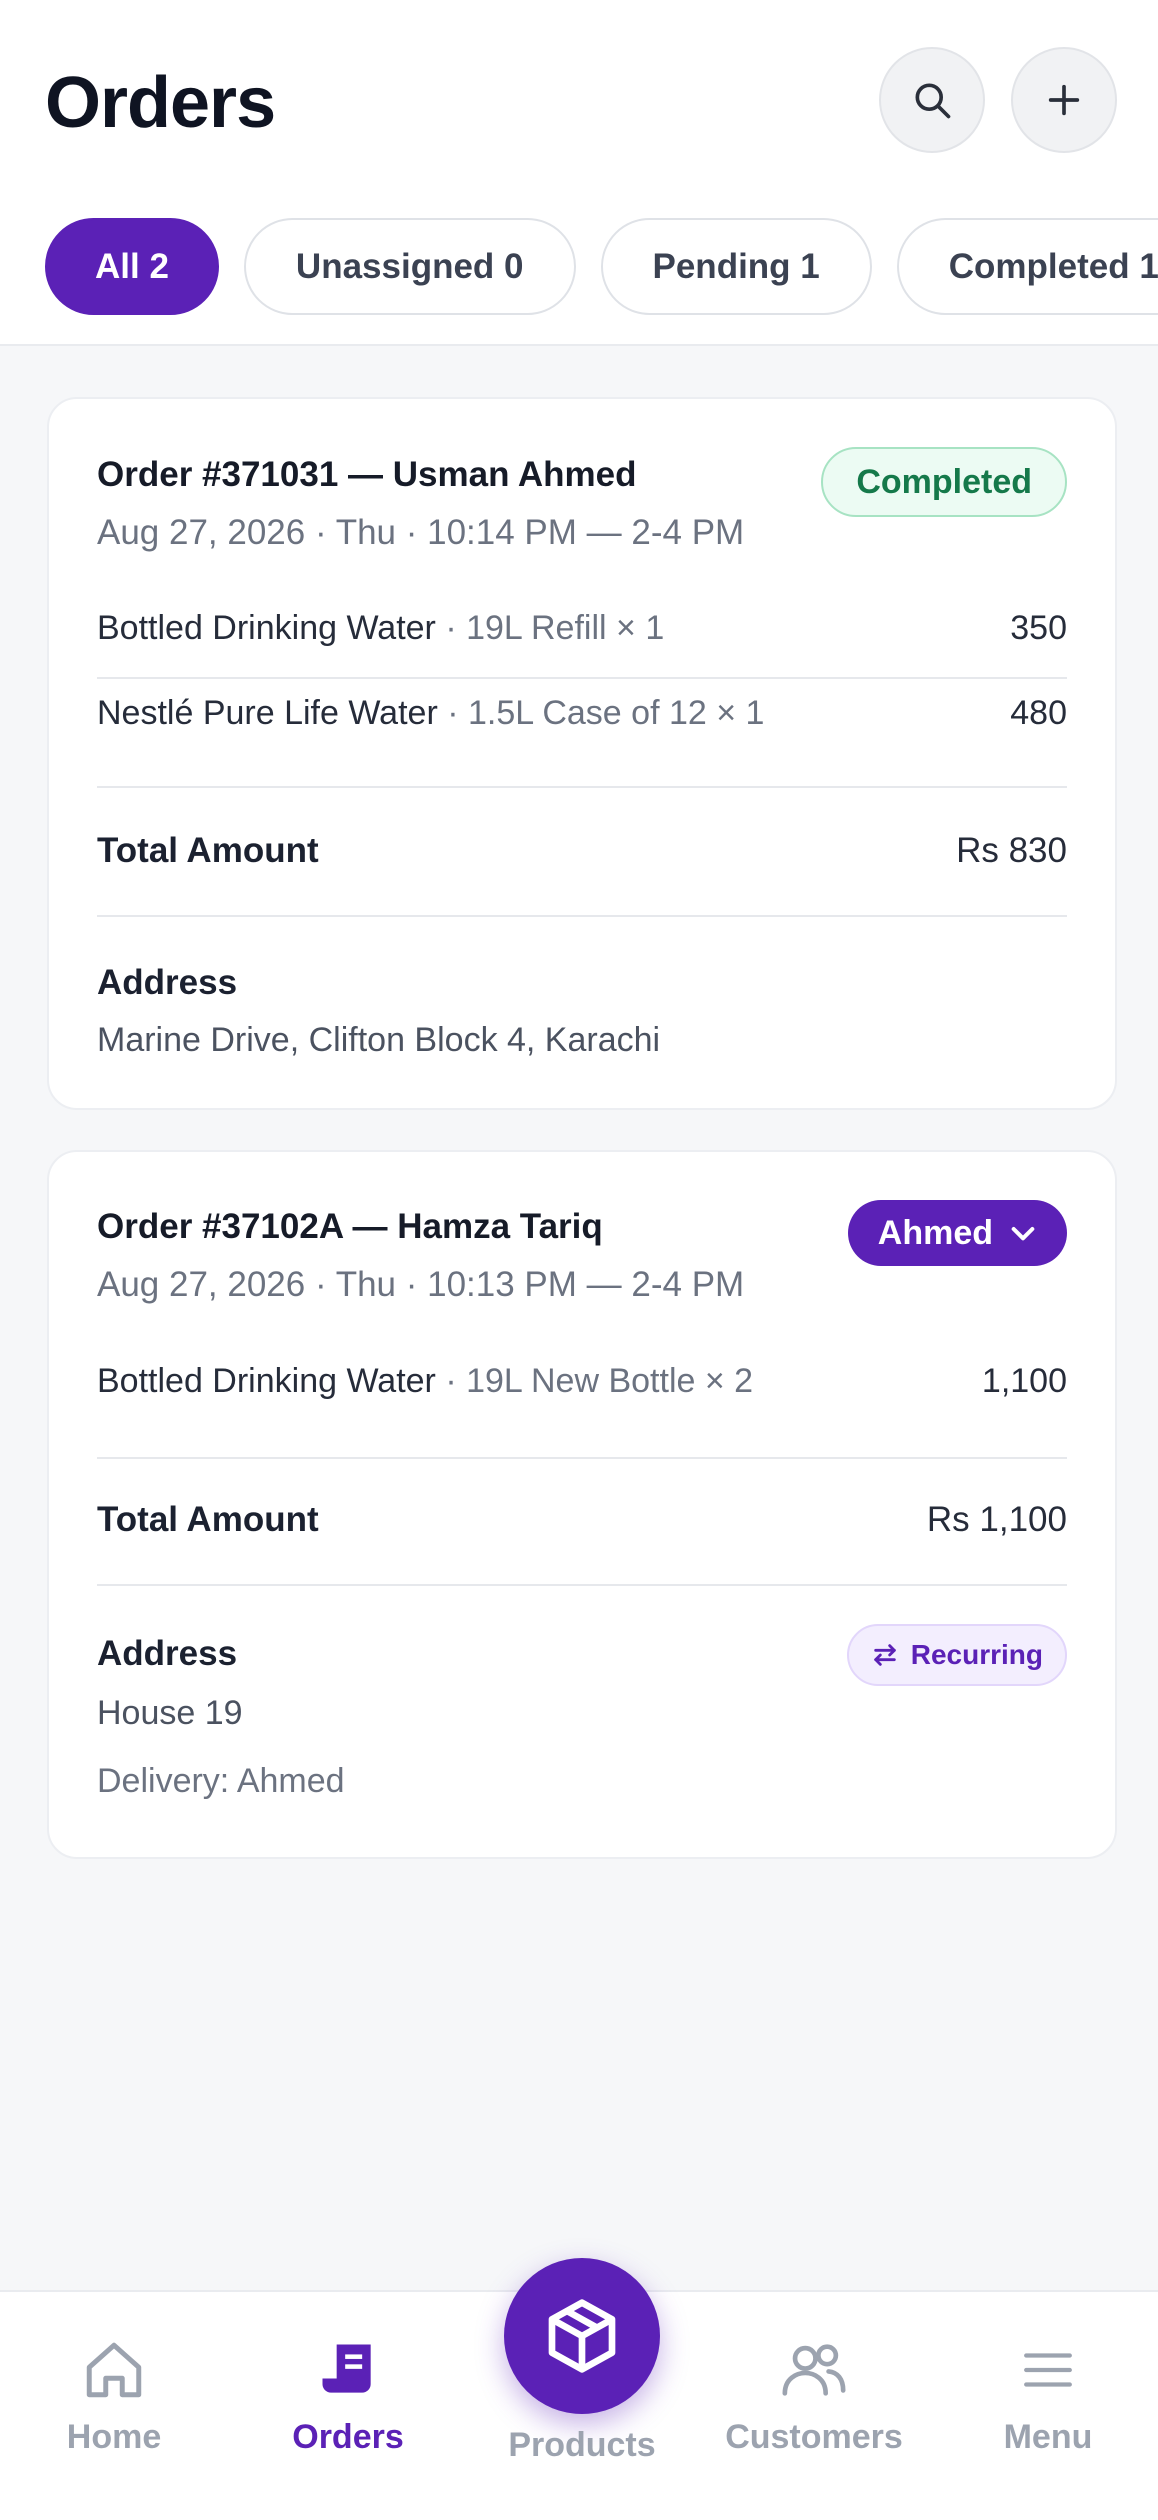 The image size is (1158, 2520). What do you see at coordinates (346, 2368) in the screenshot?
I see `orders-icon` at bounding box center [346, 2368].